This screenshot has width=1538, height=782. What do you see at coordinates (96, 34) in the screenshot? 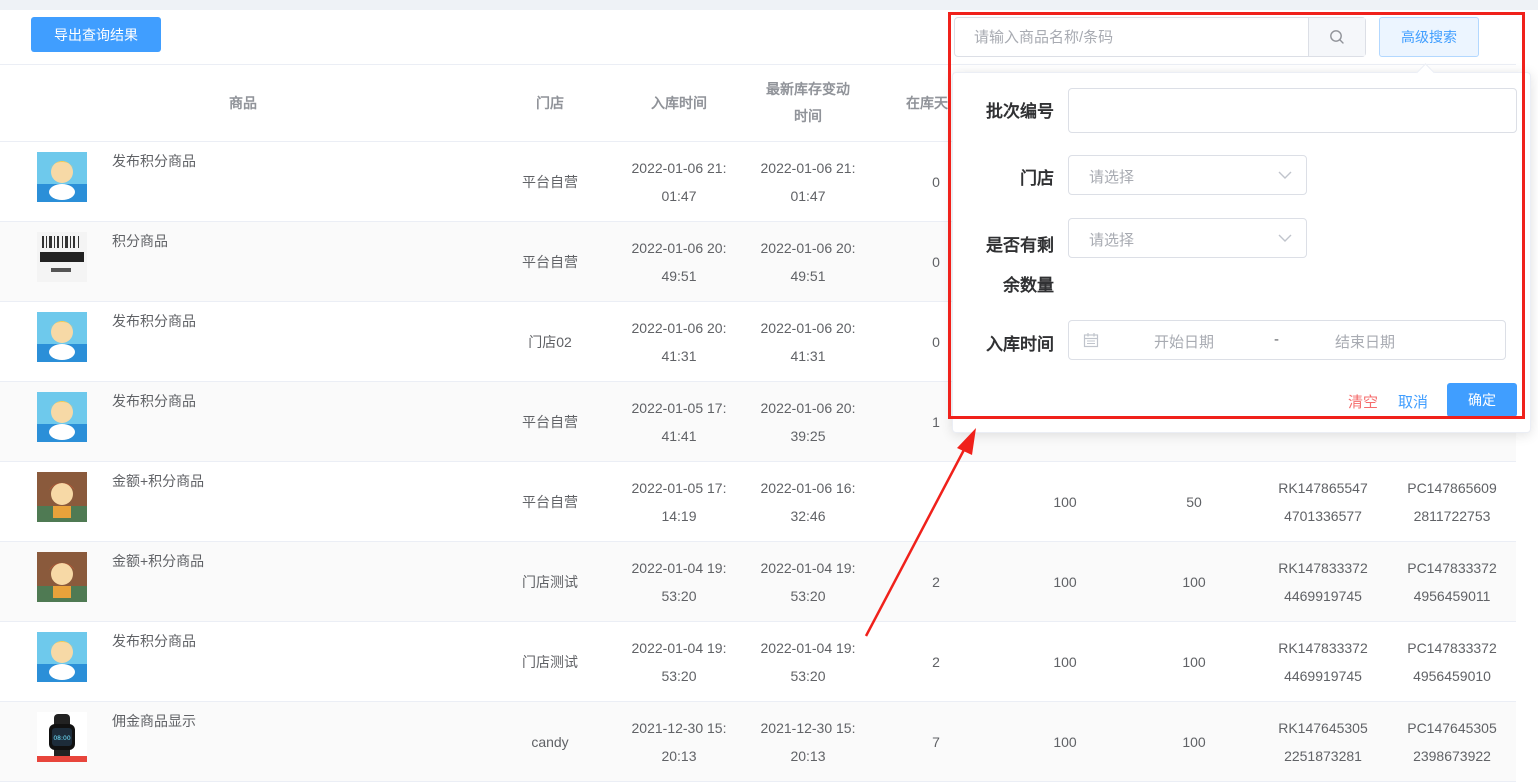
I see `export-results-button: 导出查询结果` at bounding box center [96, 34].